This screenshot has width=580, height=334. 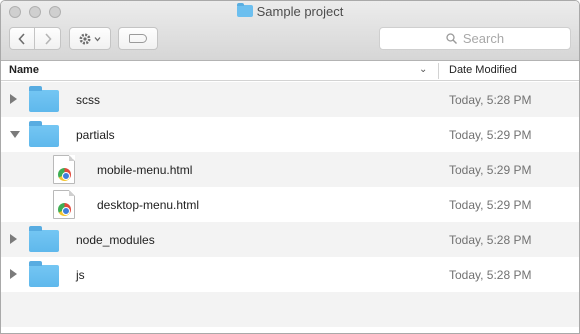 What do you see at coordinates (148, 205) in the screenshot?
I see `item-name: desktop-menu.html` at bounding box center [148, 205].